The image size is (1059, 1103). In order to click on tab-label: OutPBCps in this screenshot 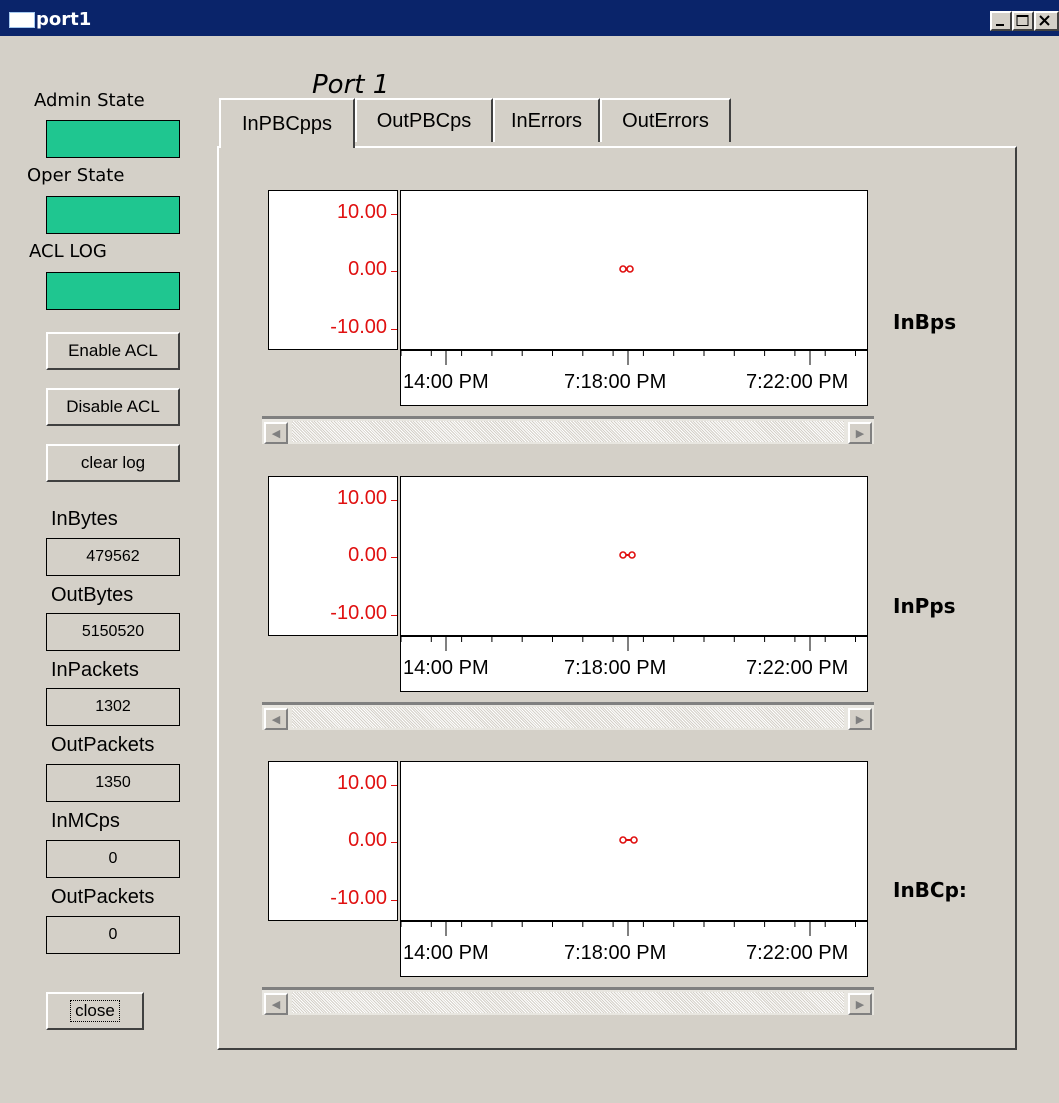, I will do `click(424, 120)`.